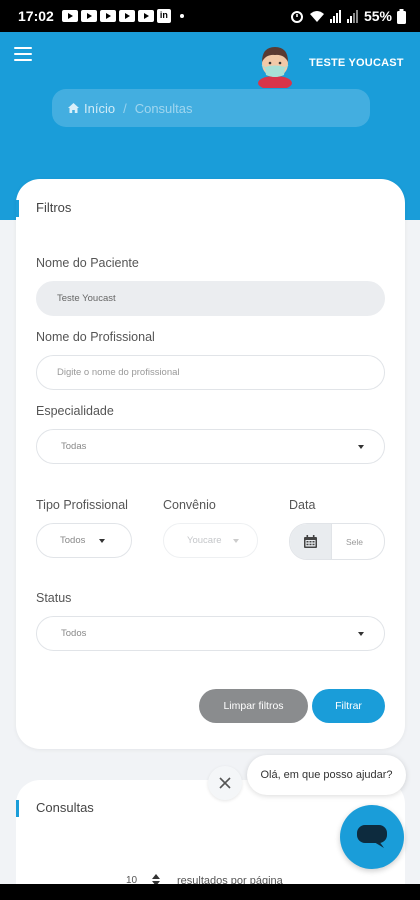 The image size is (420, 900). I want to click on date-input: Sele, so click(358, 541).